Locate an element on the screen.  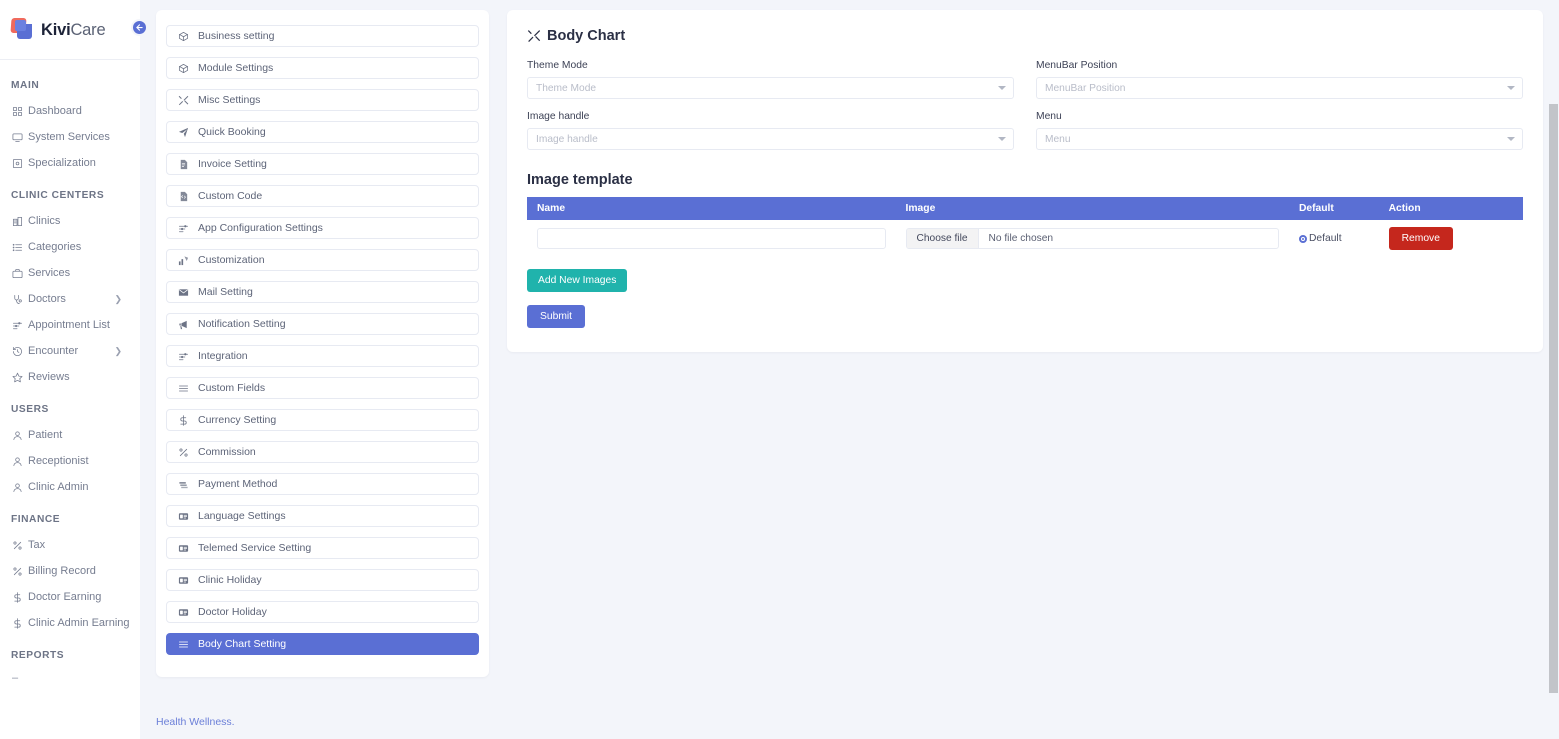
sidebar-item-encounter: Encounter ❯ is located at coordinates (70, 351).